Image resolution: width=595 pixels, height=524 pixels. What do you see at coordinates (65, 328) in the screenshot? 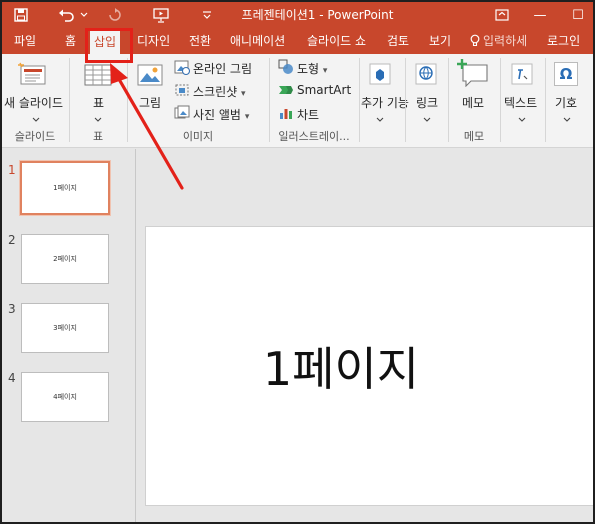
I see `slide-thumbnail-3: 3페이지` at bounding box center [65, 328].